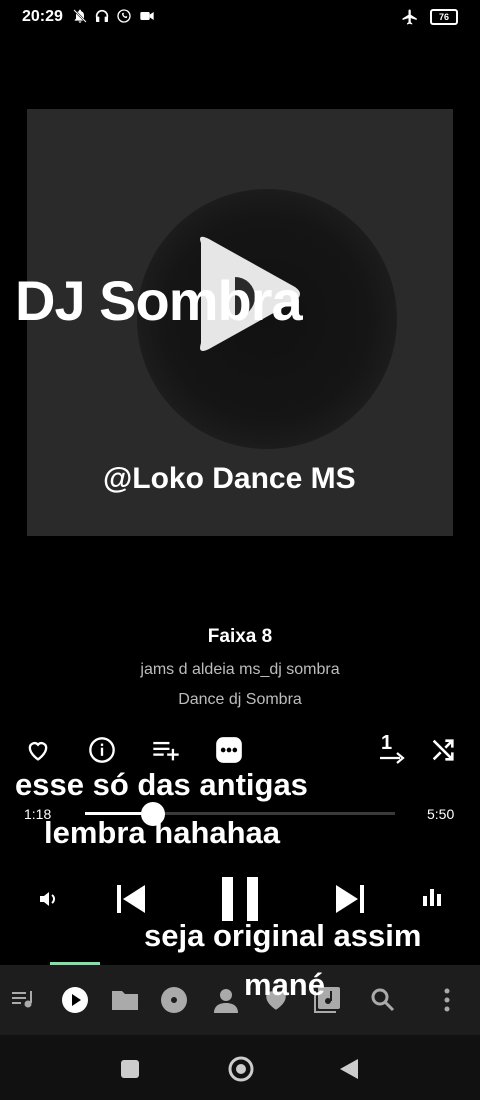 The image size is (480, 1100). What do you see at coordinates (102, 15) in the screenshot?
I see `headset-icon` at bounding box center [102, 15].